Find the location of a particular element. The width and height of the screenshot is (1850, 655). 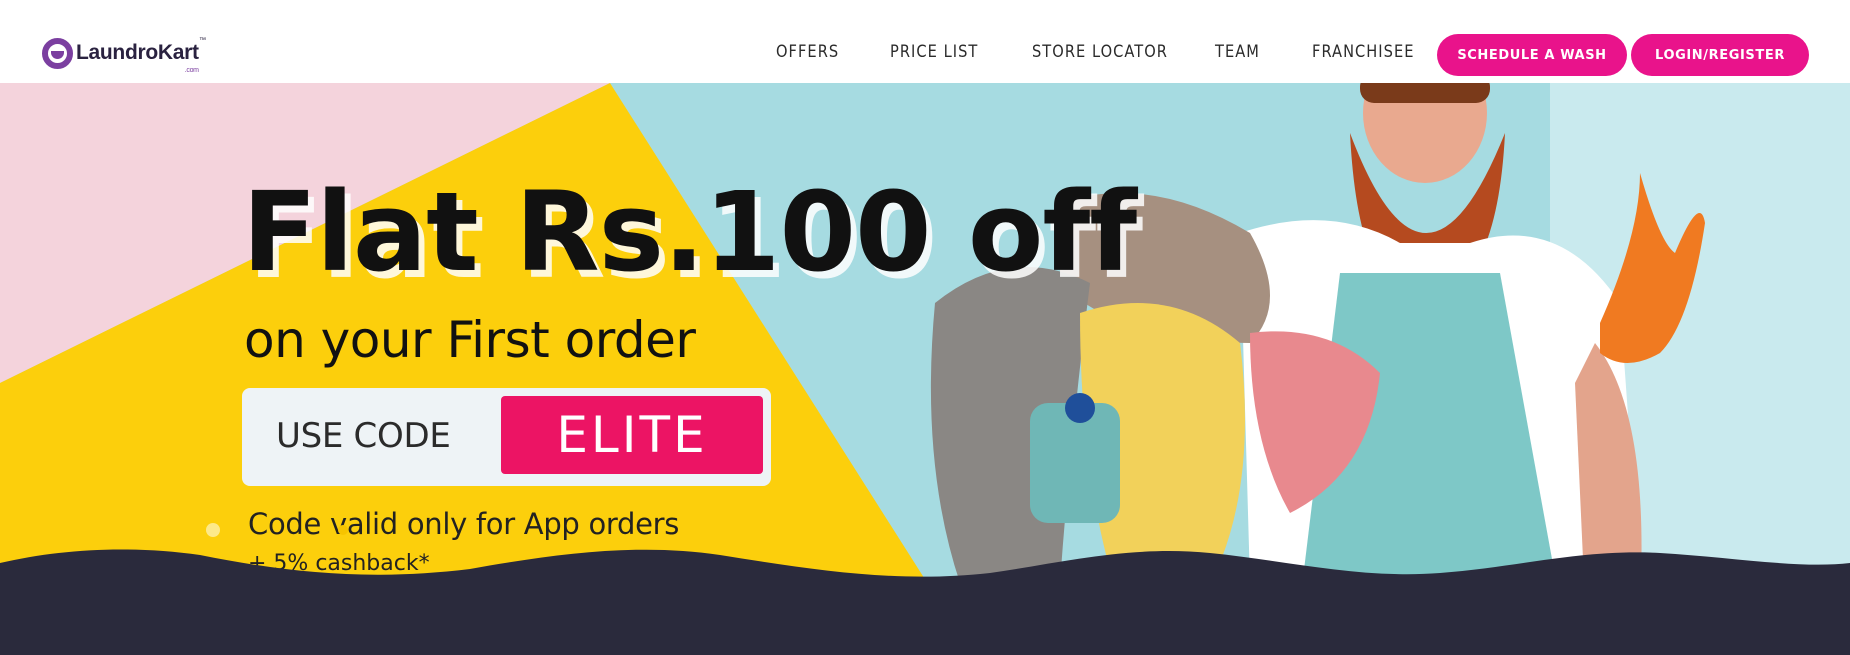

promo-code-chip: ELITE is located at coordinates (632, 435).